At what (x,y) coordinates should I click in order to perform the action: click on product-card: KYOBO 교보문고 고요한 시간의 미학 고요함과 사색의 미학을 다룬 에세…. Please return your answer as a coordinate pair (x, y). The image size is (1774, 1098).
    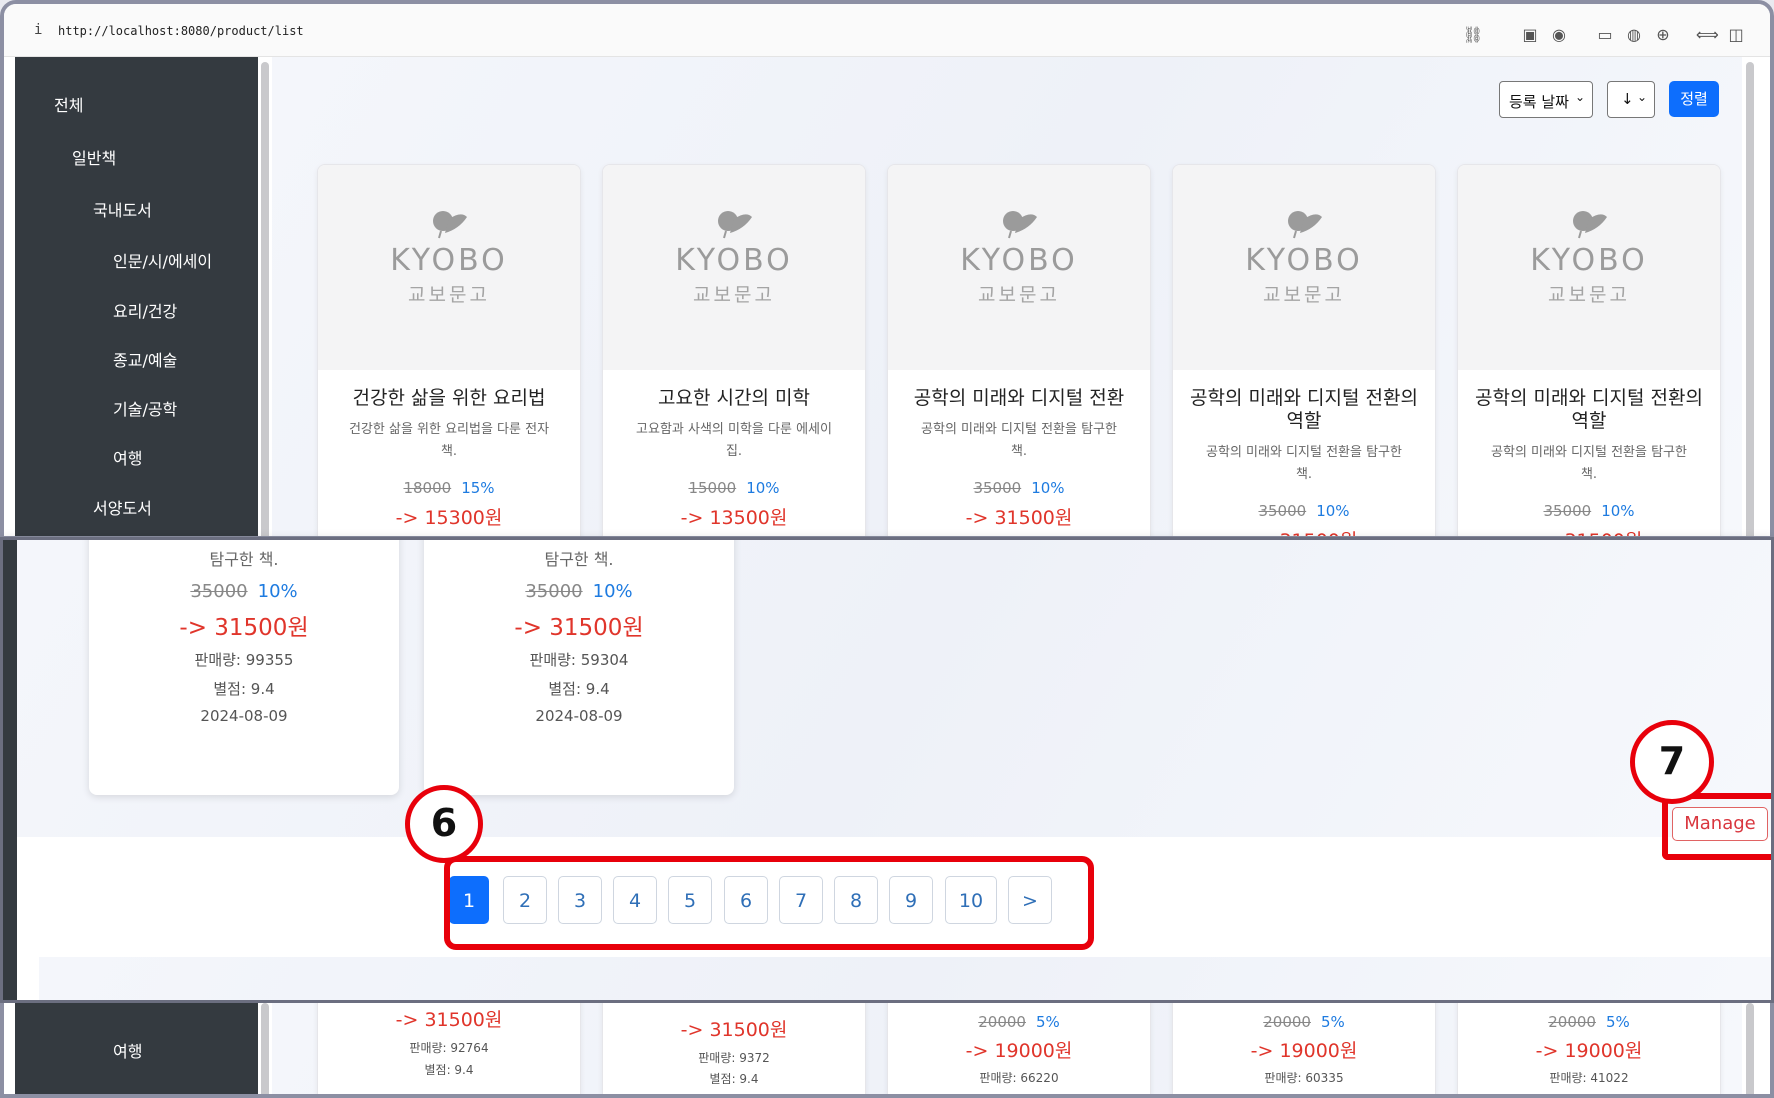
    Looking at the image, I should click on (734, 350).